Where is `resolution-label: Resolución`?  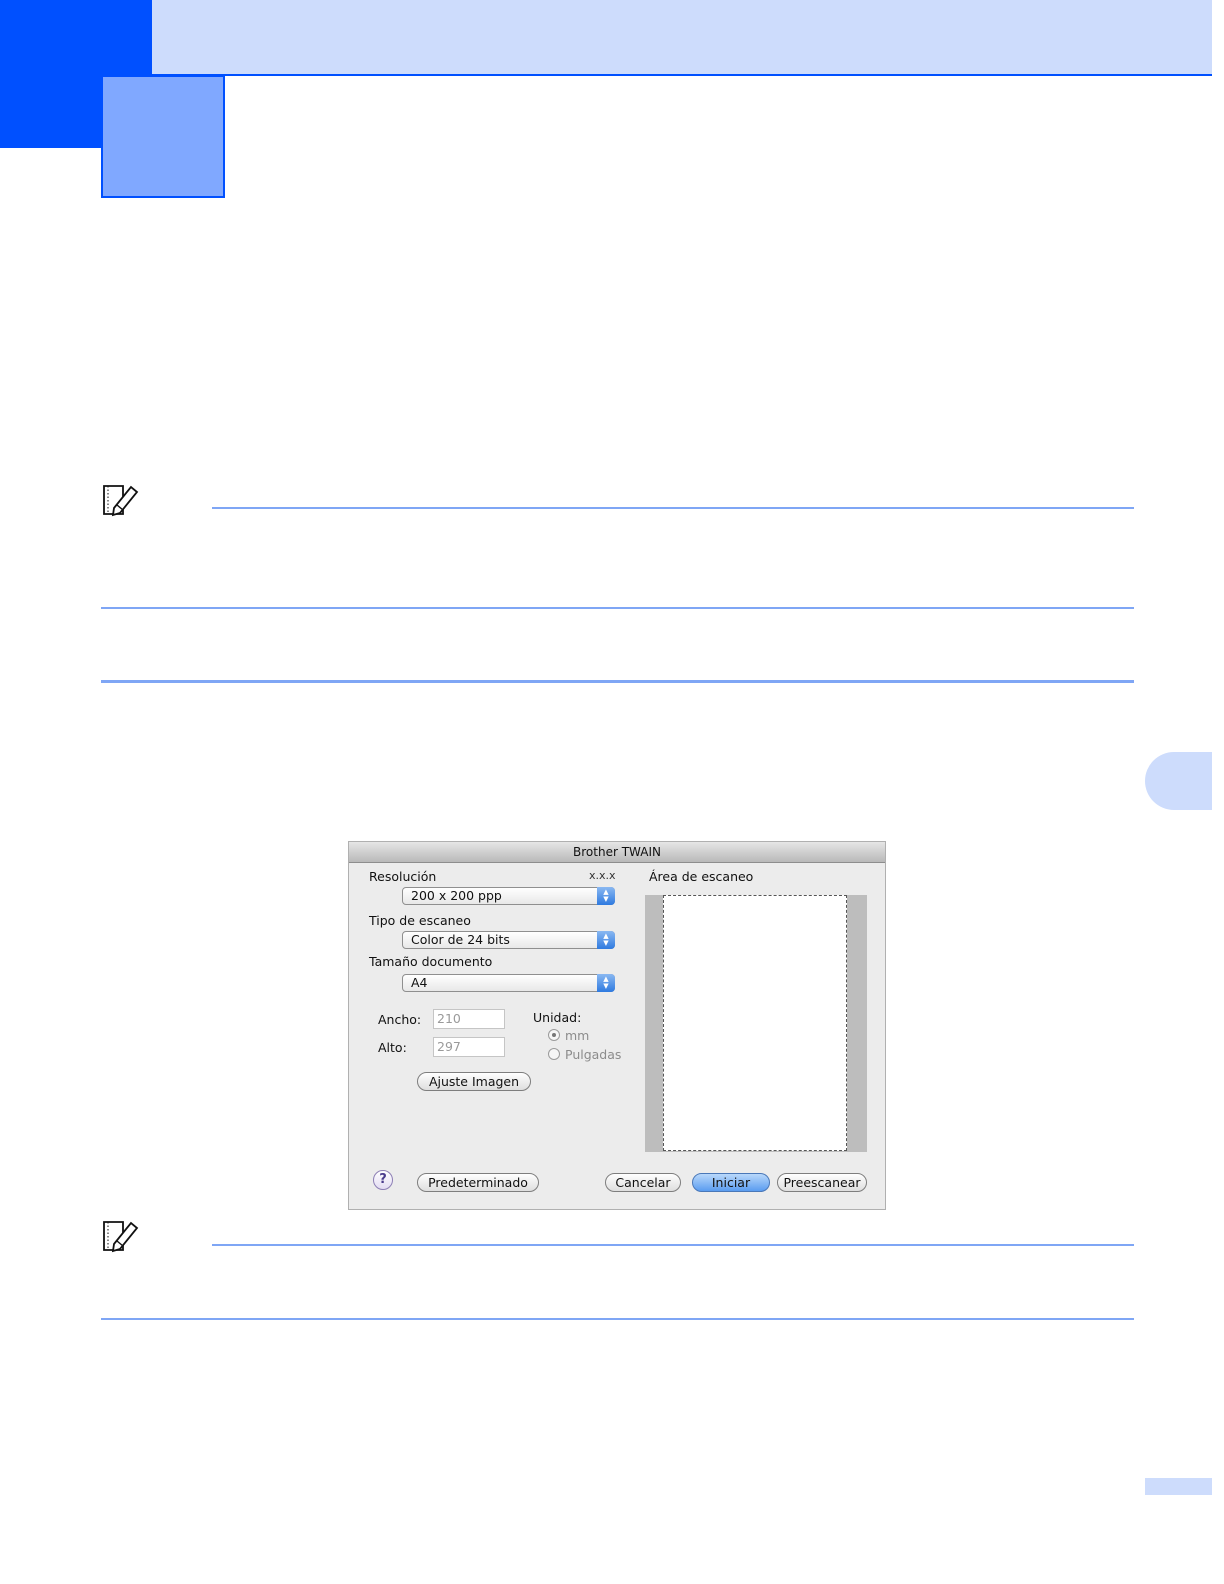
resolution-label: Resolución is located at coordinates (403, 876).